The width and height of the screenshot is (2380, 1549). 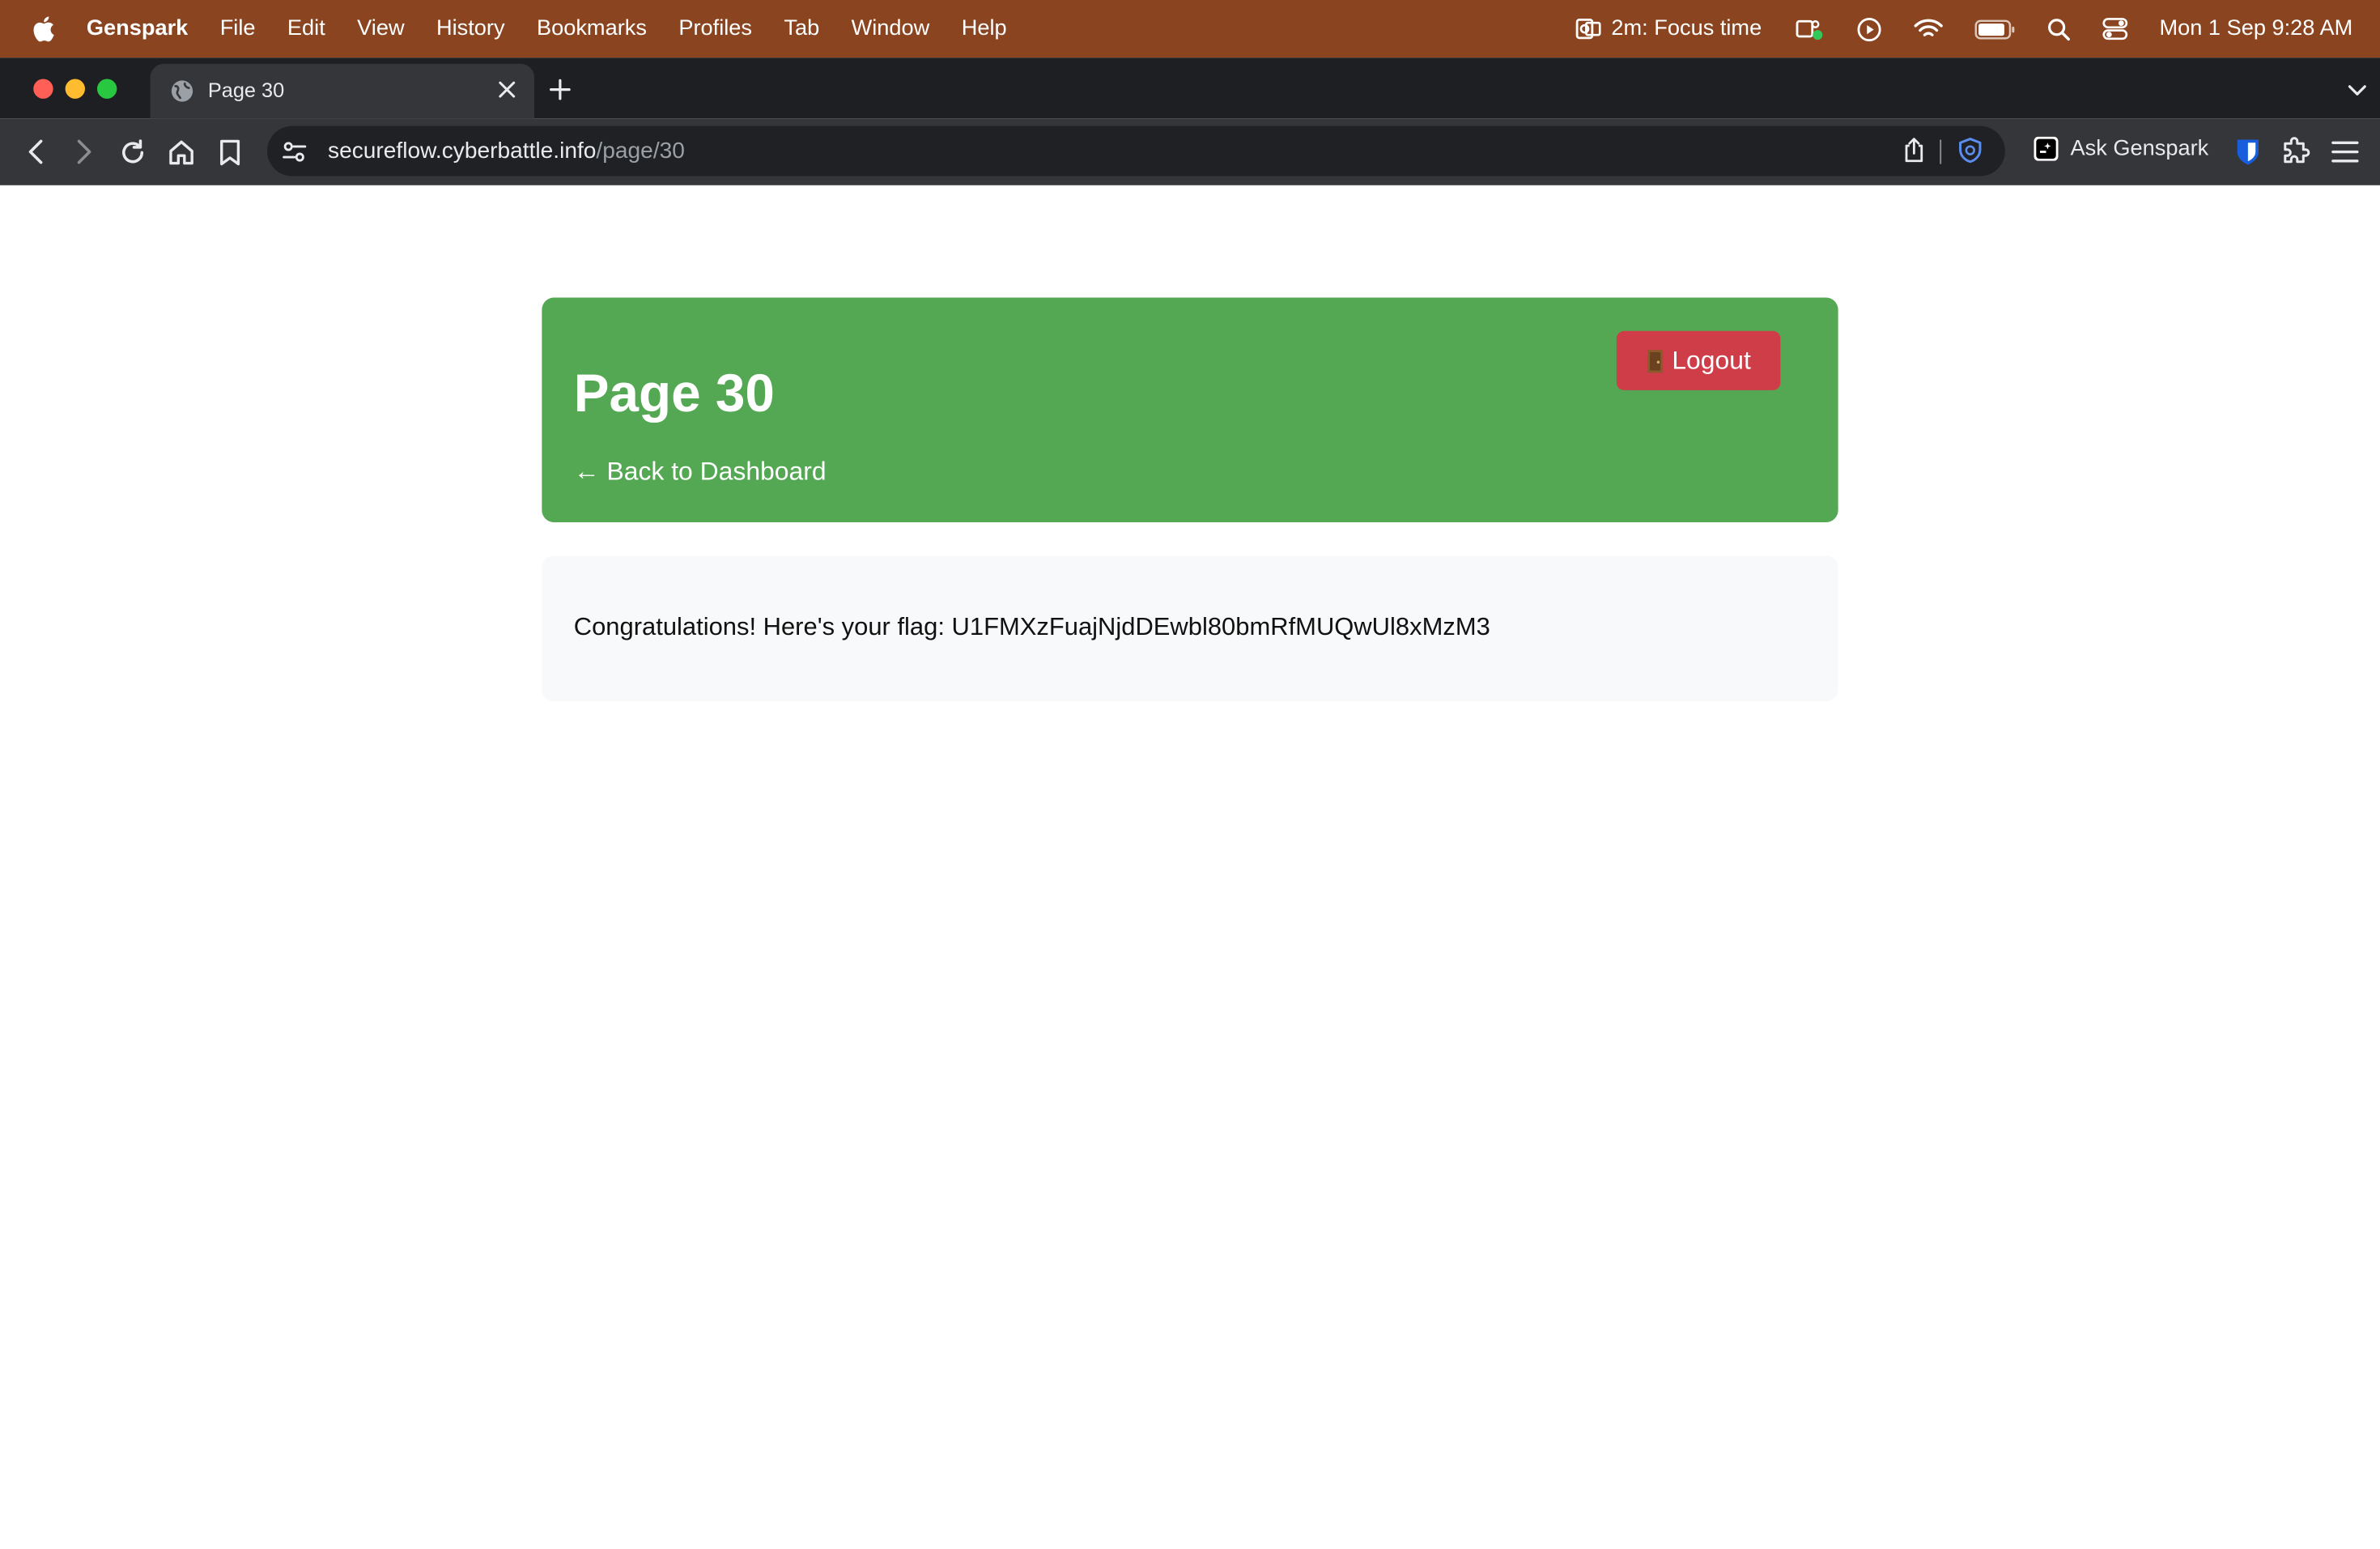 I want to click on menu-profiles: Profiles, so click(x=715, y=29).